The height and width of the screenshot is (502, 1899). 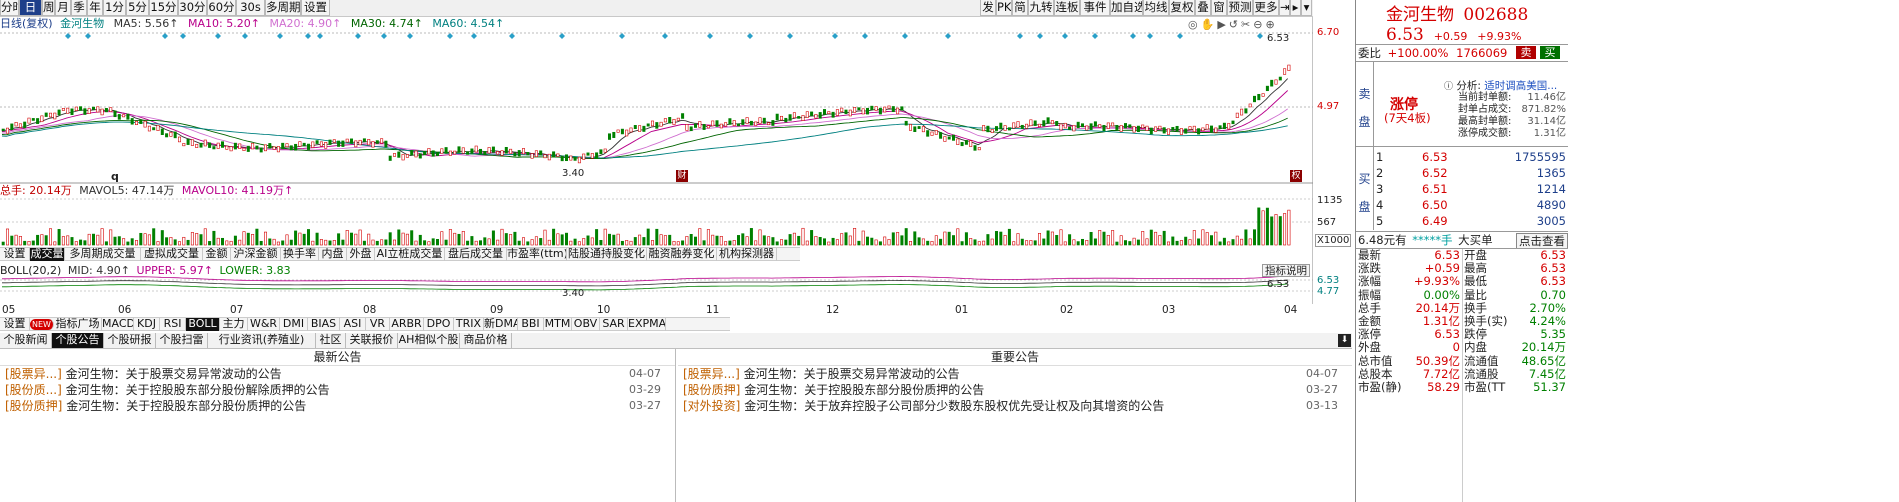 I want to click on indicator-tab-16: 新DMA, so click(x=501, y=324).